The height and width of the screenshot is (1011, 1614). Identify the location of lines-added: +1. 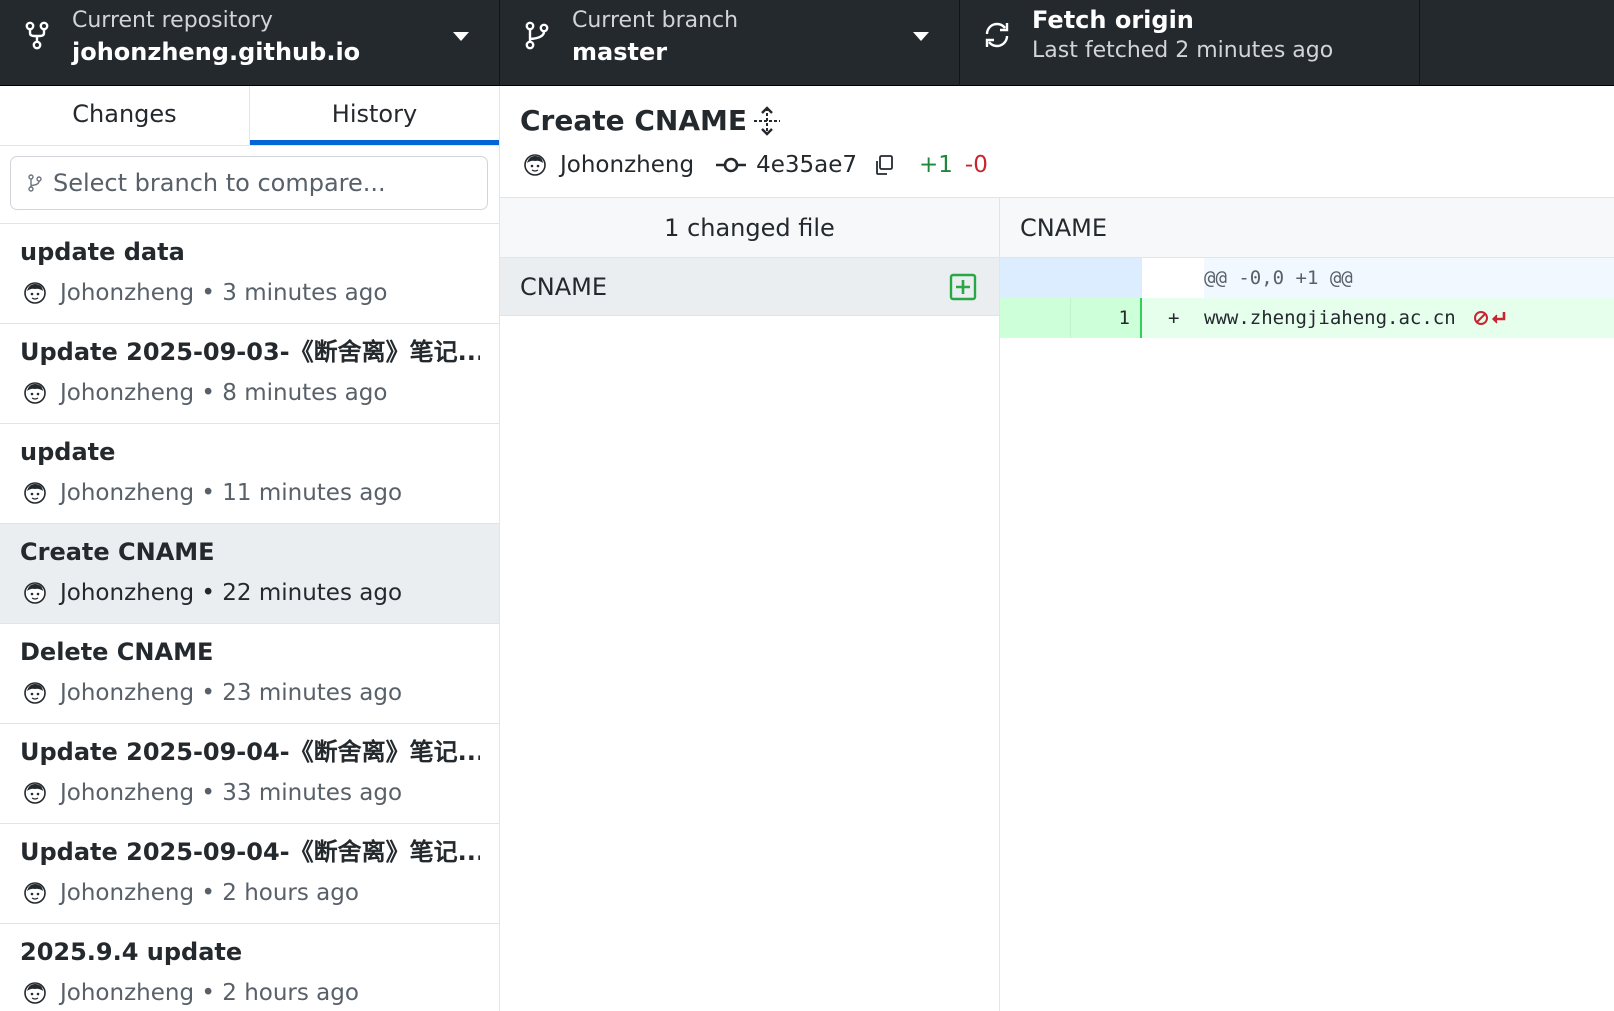
(936, 165).